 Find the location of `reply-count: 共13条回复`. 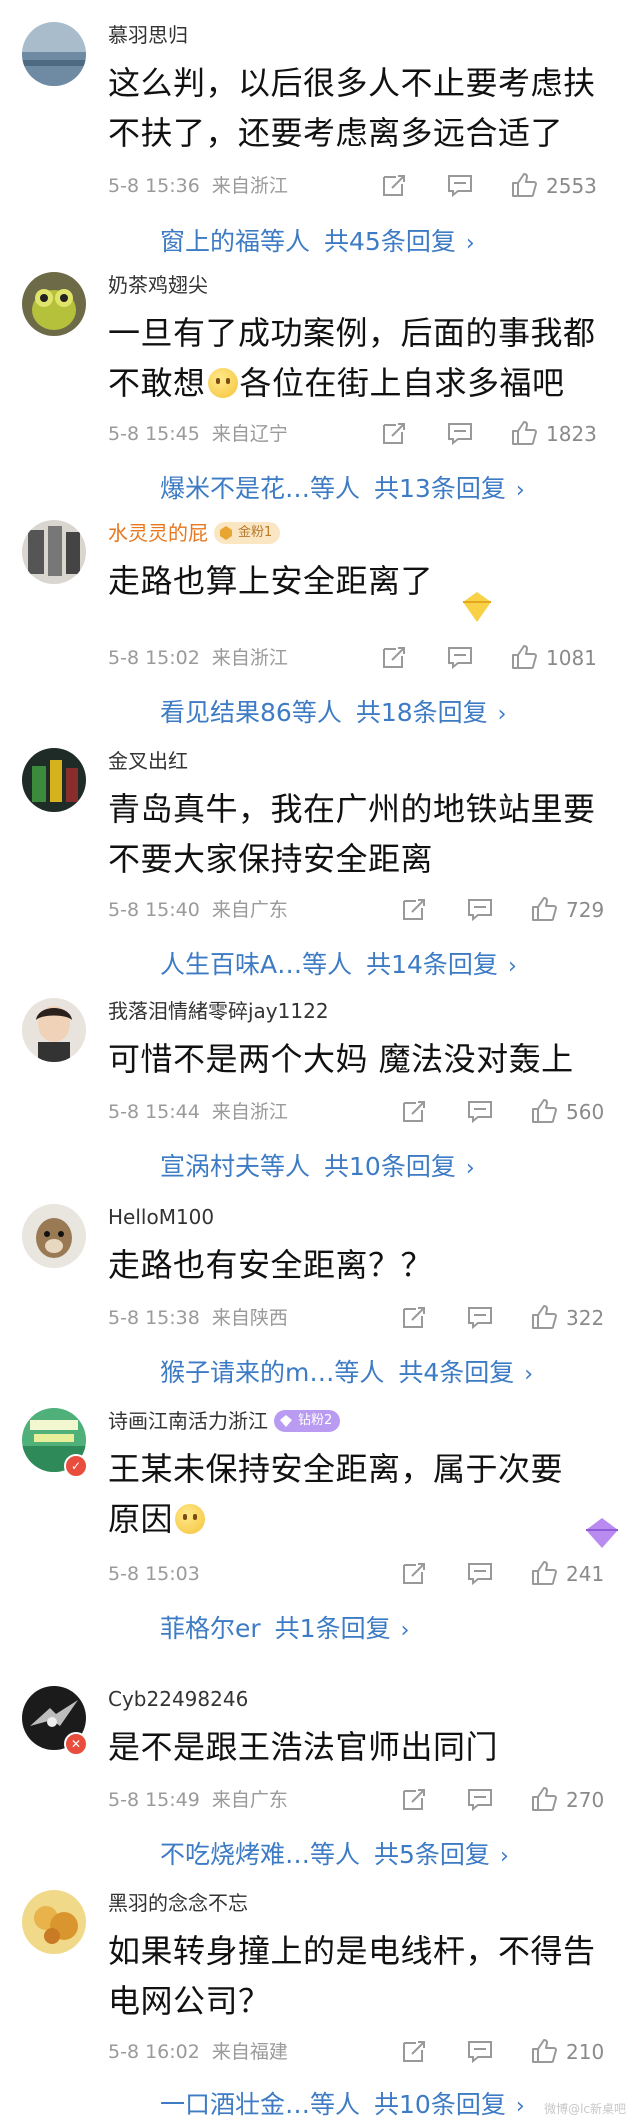

reply-count: 共13条回复 is located at coordinates (440, 488).